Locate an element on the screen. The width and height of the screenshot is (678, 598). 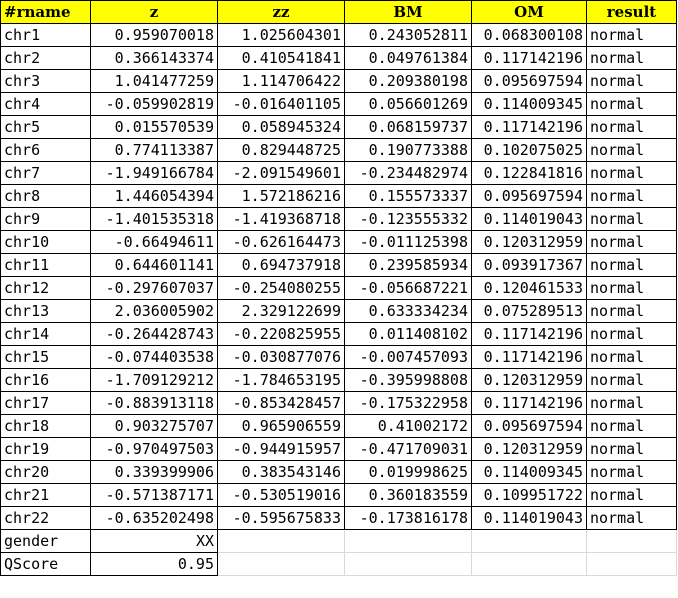
rname-cell: chr21 is located at coordinates (45, 495).